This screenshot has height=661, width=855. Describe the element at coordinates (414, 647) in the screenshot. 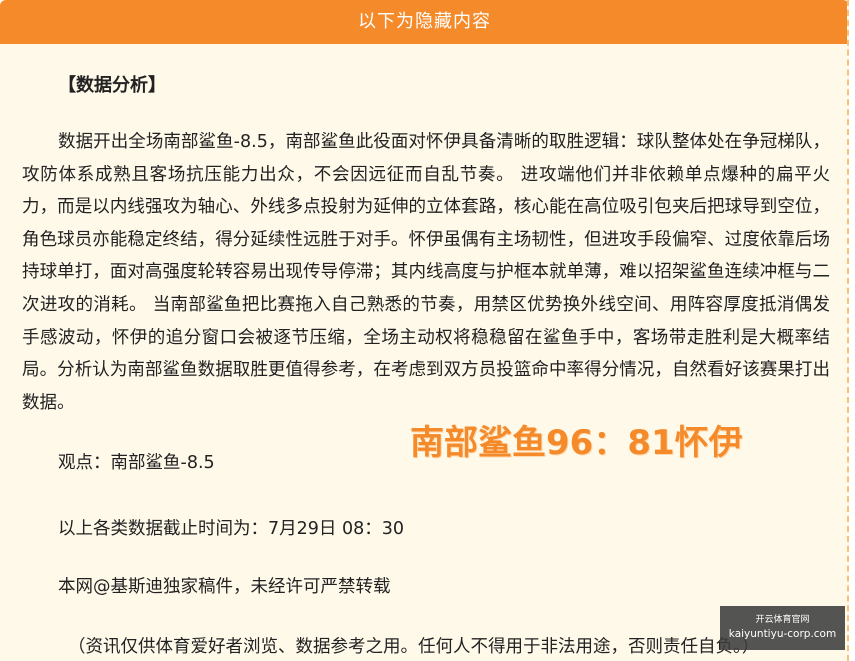

I see `disclaimer-text: （资讯仅供体育爱好者浏览、数据参考之用。任何人不得用于非法用途，否则责任自负。）` at that location.